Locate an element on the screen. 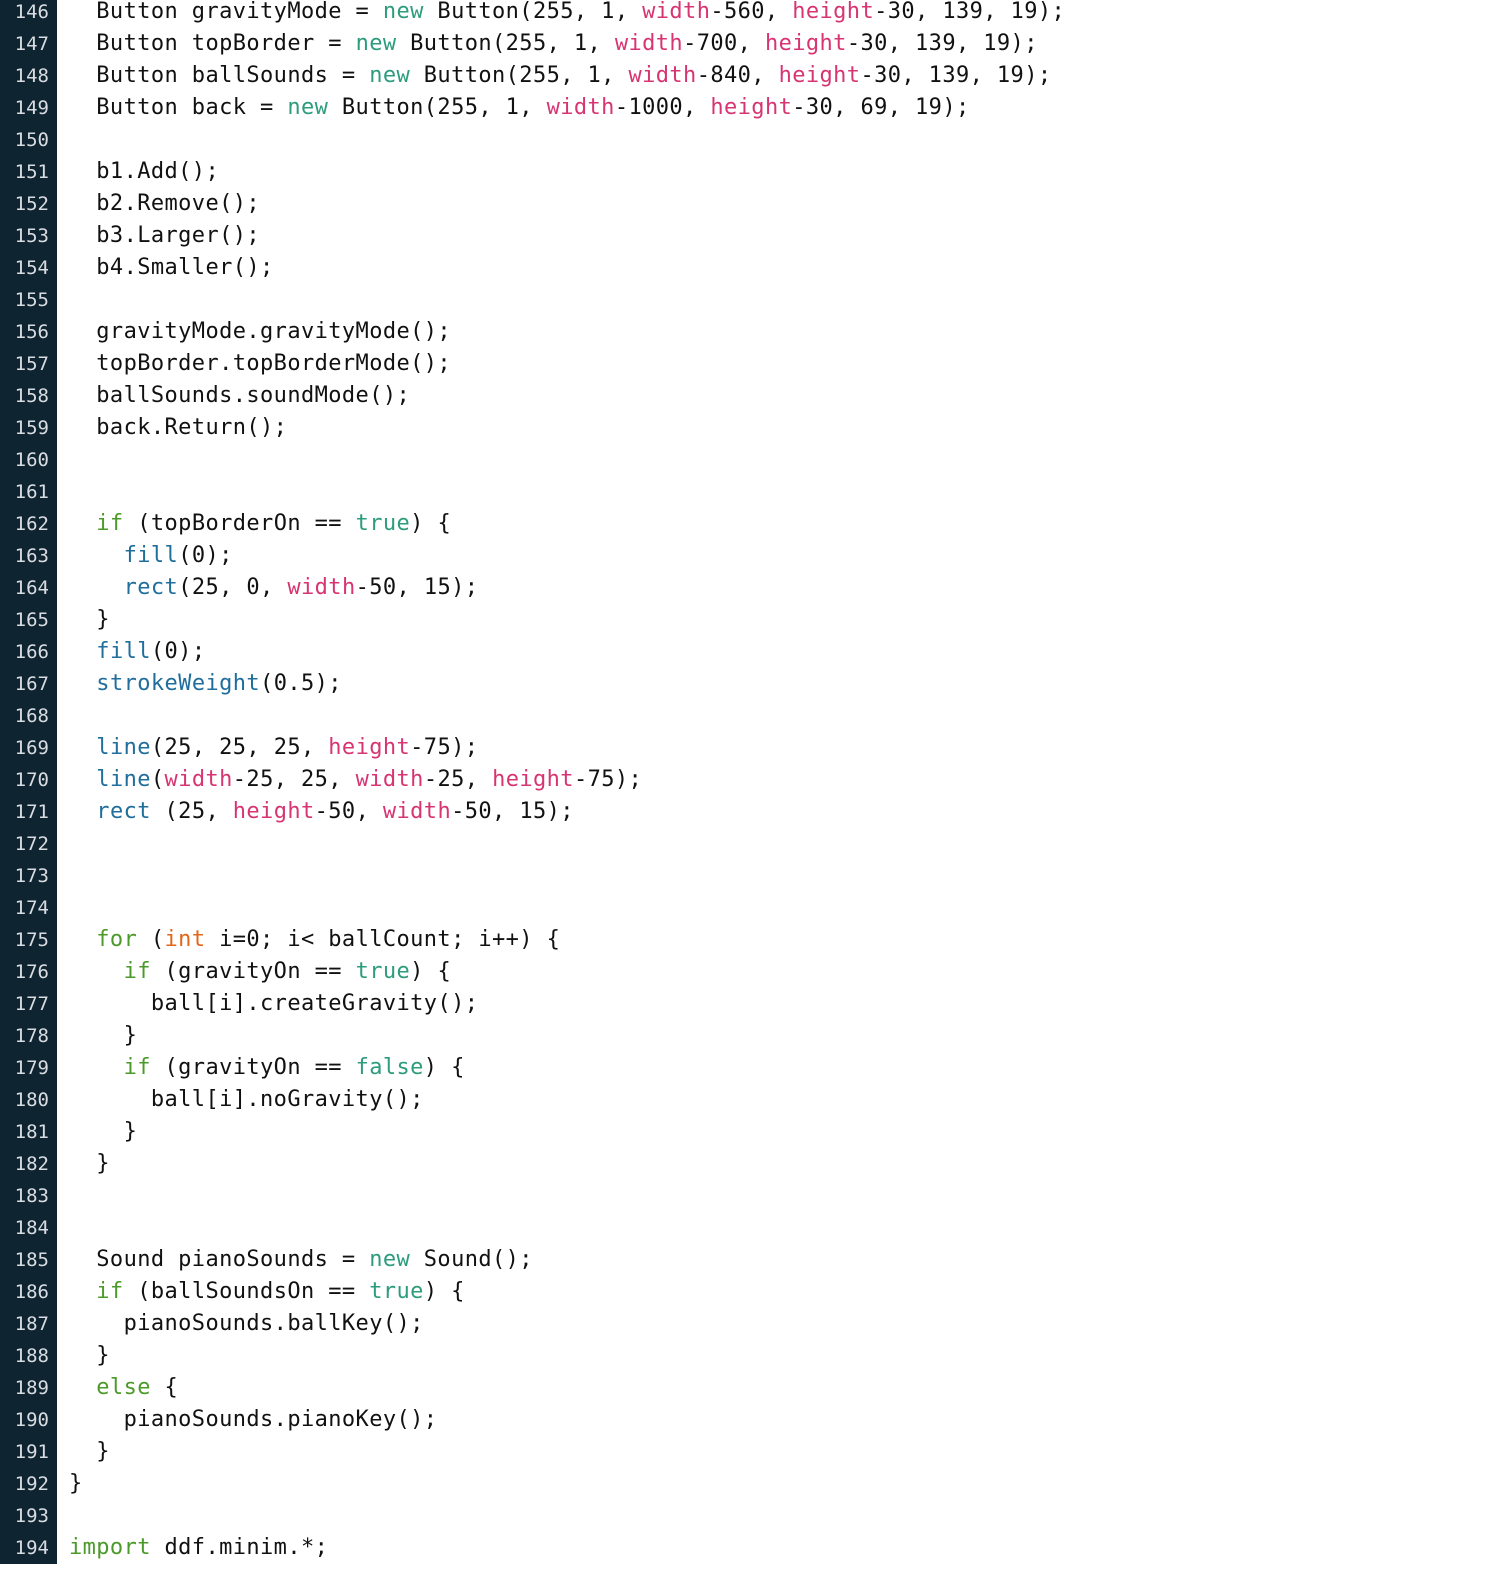 Image resolution: width=1510 pixels, height=1570 pixels. code-token: back.Return(); is located at coordinates (178, 427).